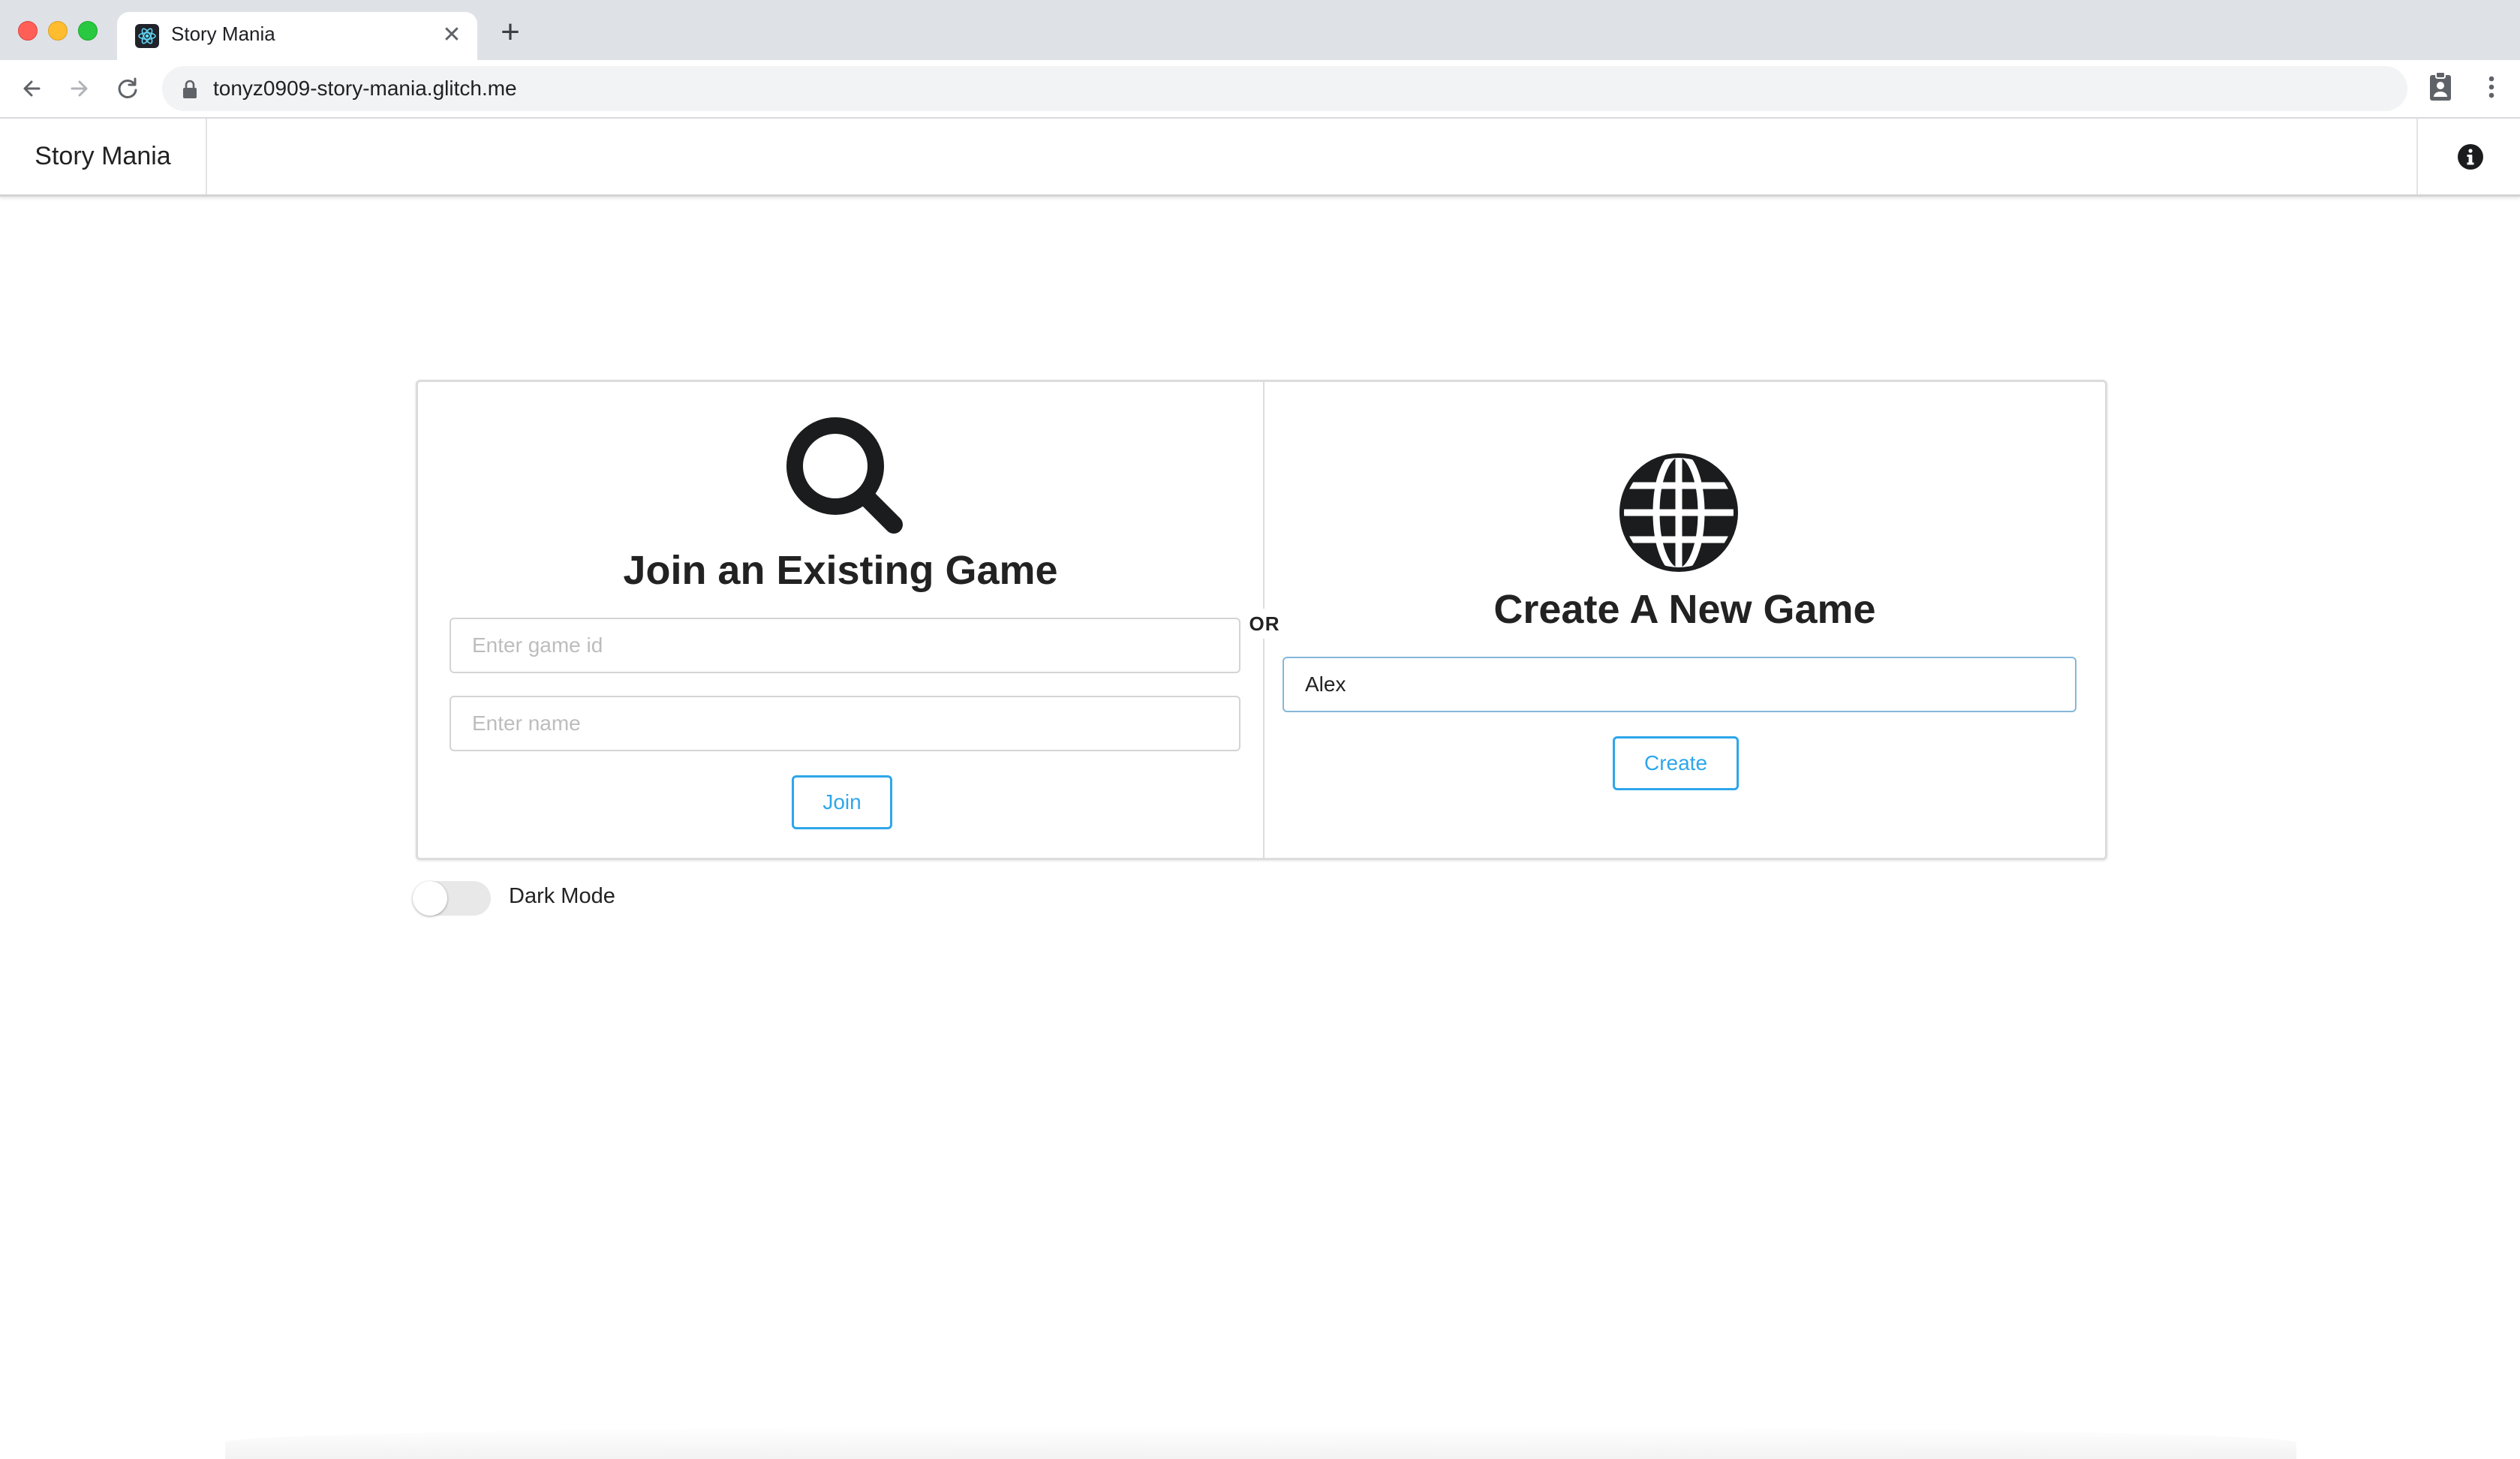 Image resolution: width=2520 pixels, height=1459 pixels. I want to click on join-name-input, so click(845, 724).